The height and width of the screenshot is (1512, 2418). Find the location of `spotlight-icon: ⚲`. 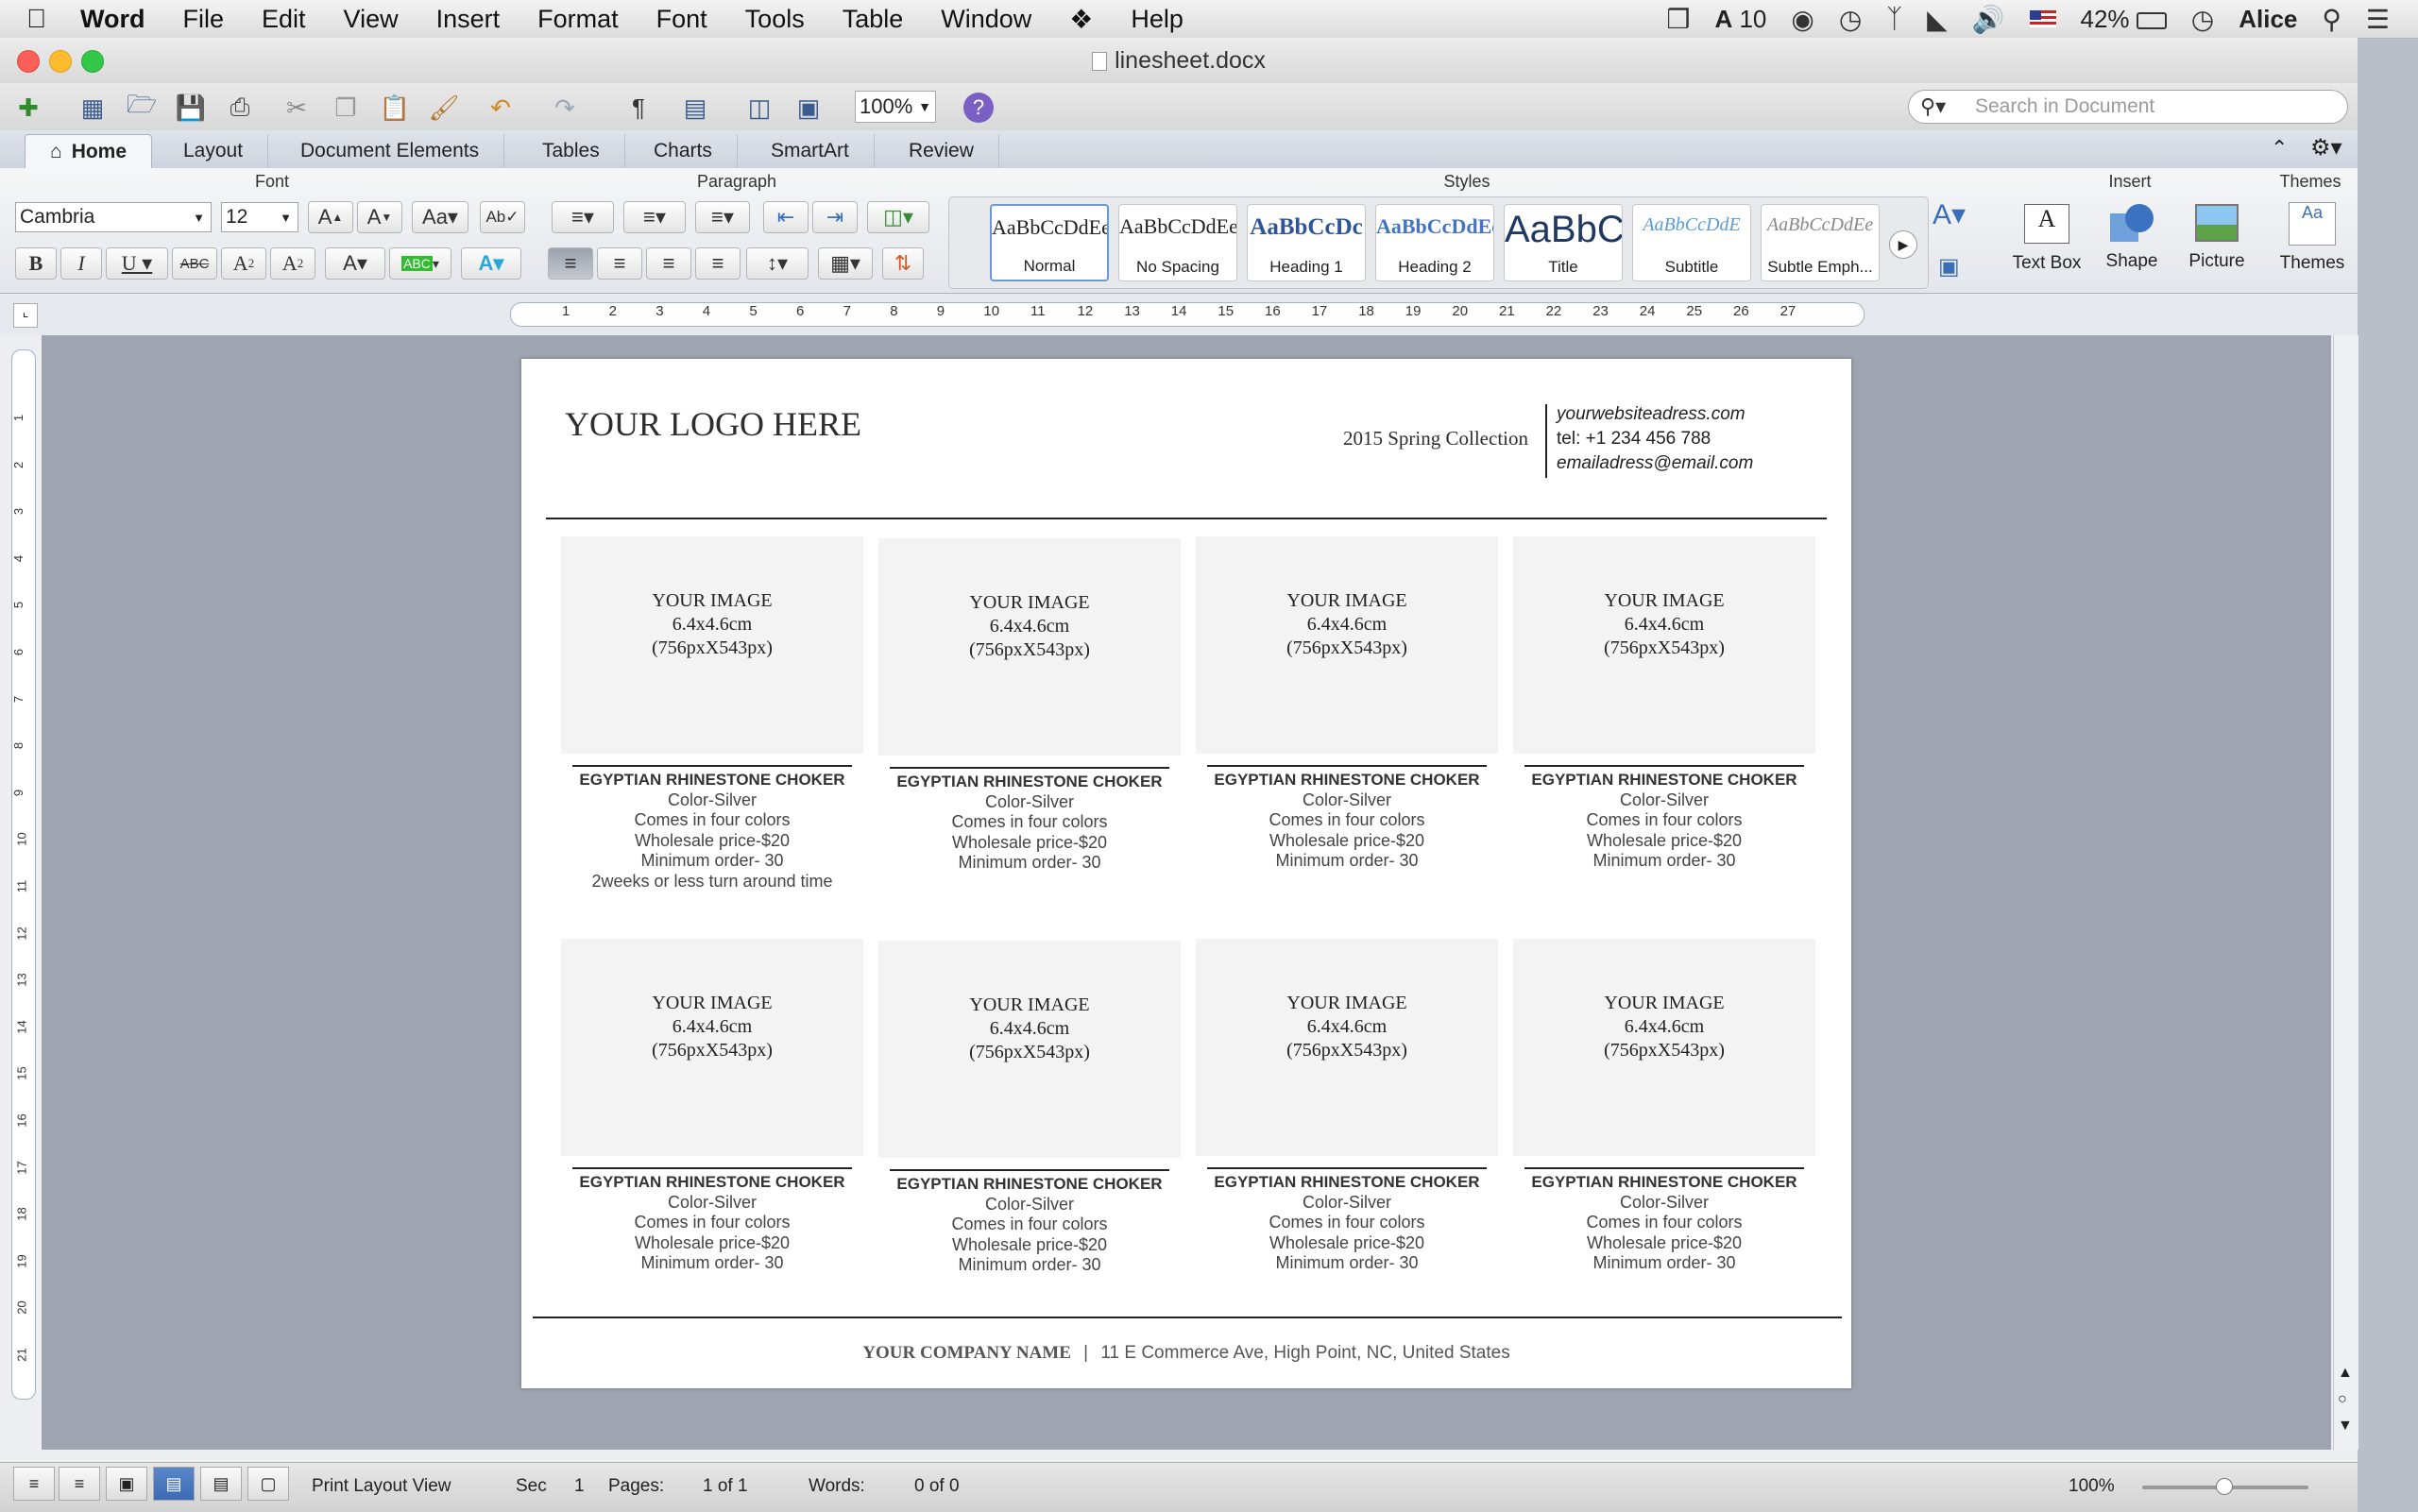

spotlight-icon: ⚲ is located at coordinates (2331, 19).